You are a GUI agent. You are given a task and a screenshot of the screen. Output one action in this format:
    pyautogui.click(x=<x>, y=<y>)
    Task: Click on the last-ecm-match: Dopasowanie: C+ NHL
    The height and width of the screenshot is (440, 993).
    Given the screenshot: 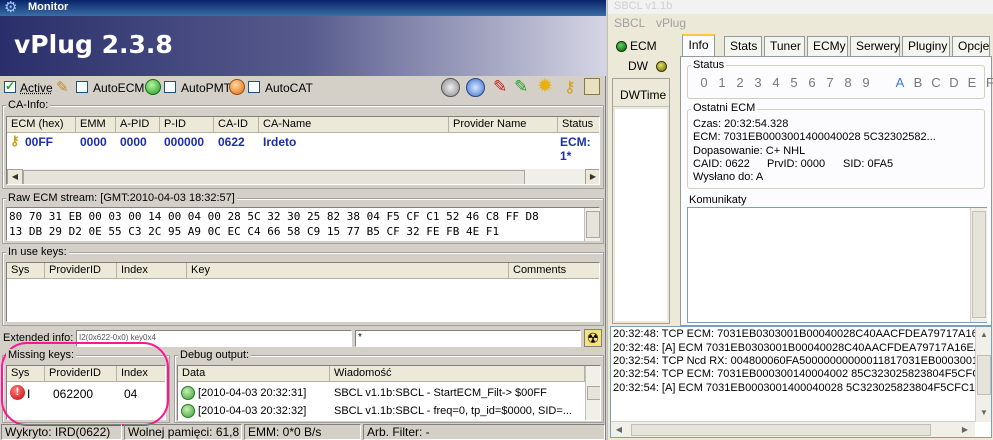 What is the action you would take?
    pyautogui.click(x=749, y=151)
    